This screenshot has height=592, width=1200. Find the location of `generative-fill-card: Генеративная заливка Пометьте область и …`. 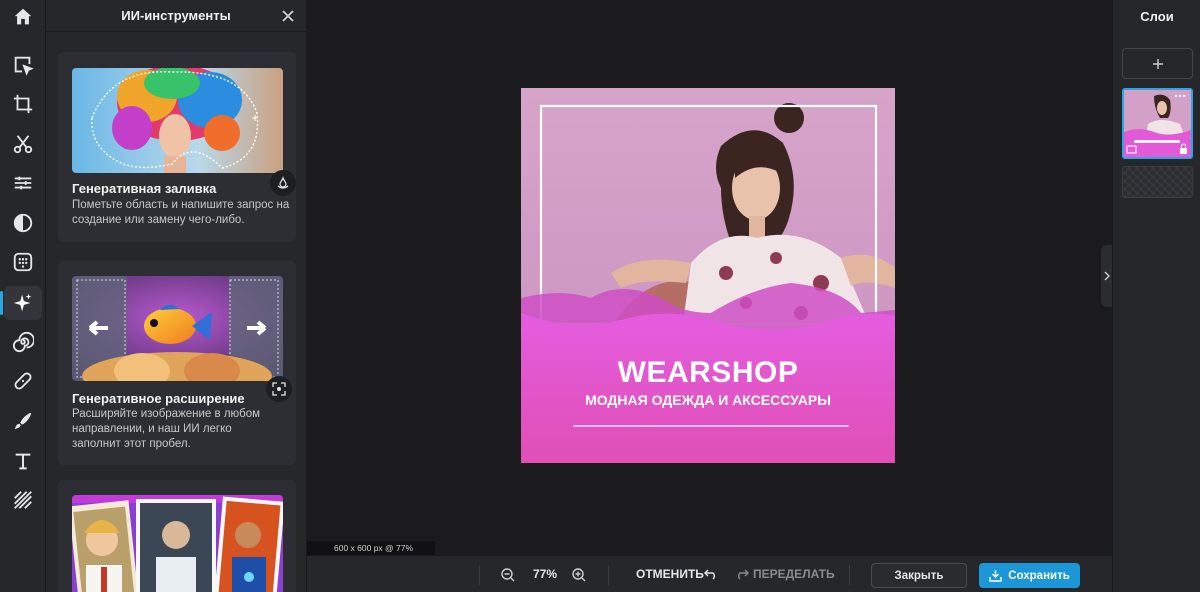

generative-fill-card: Генеративная заливка Пометьте область и … is located at coordinates (177, 147).